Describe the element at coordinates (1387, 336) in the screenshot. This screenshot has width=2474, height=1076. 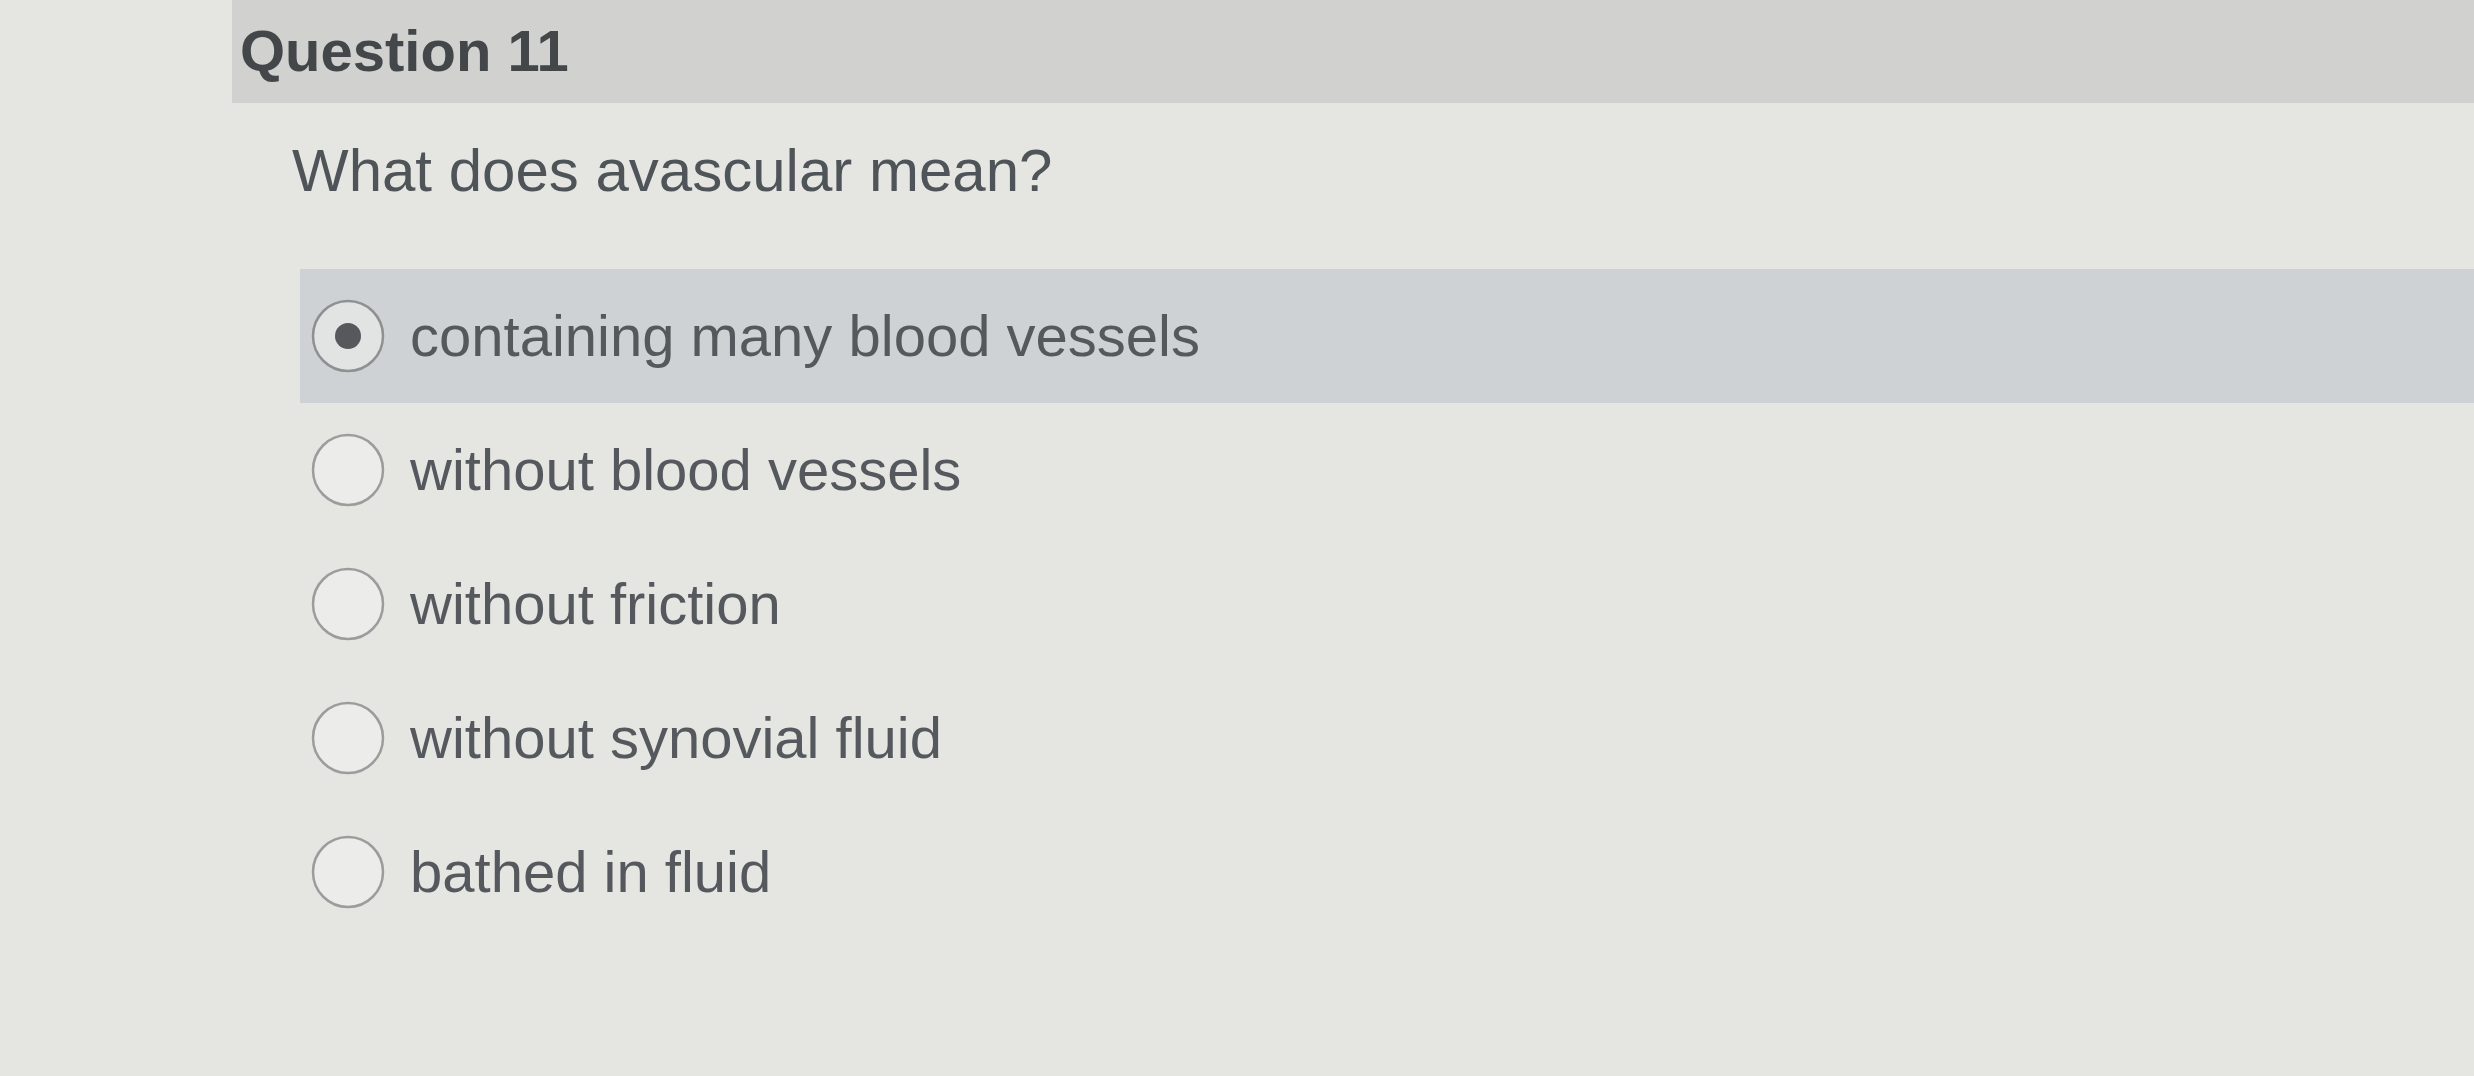
I see `answer-option: containing many blood vessels` at that location.